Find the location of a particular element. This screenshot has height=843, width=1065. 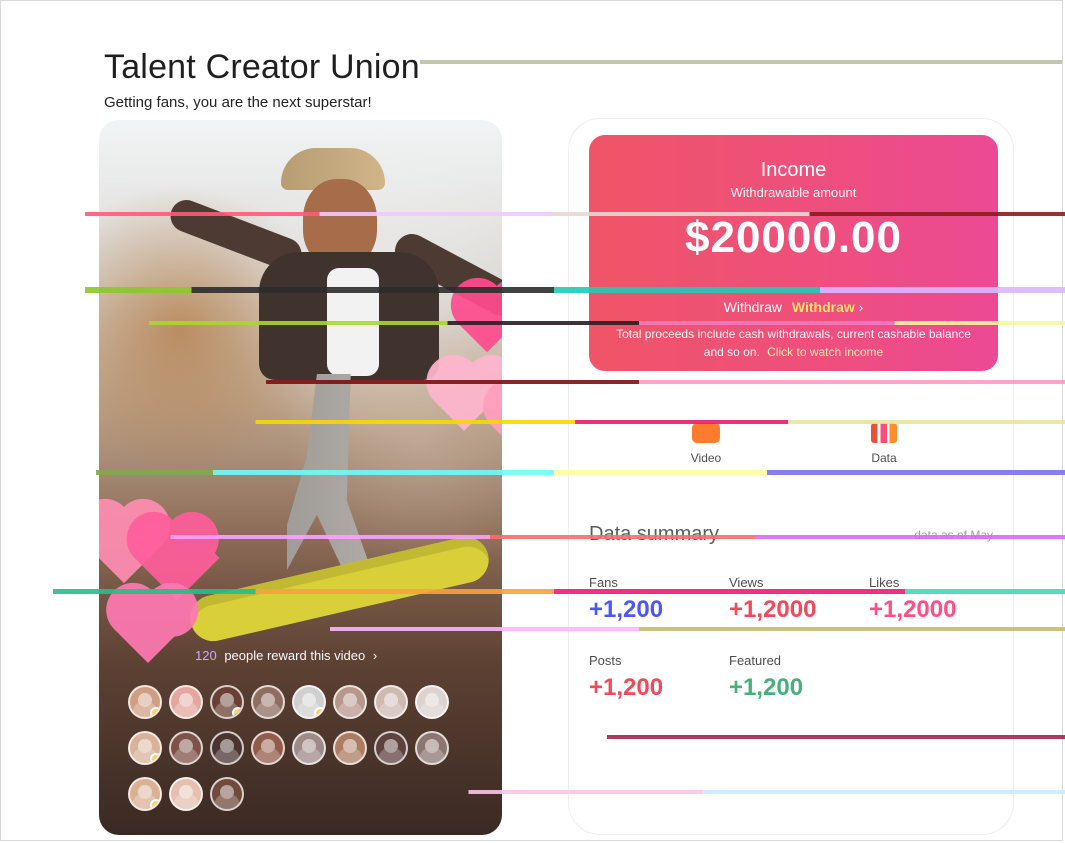

summary-date: data as of May is located at coordinates (953, 534).